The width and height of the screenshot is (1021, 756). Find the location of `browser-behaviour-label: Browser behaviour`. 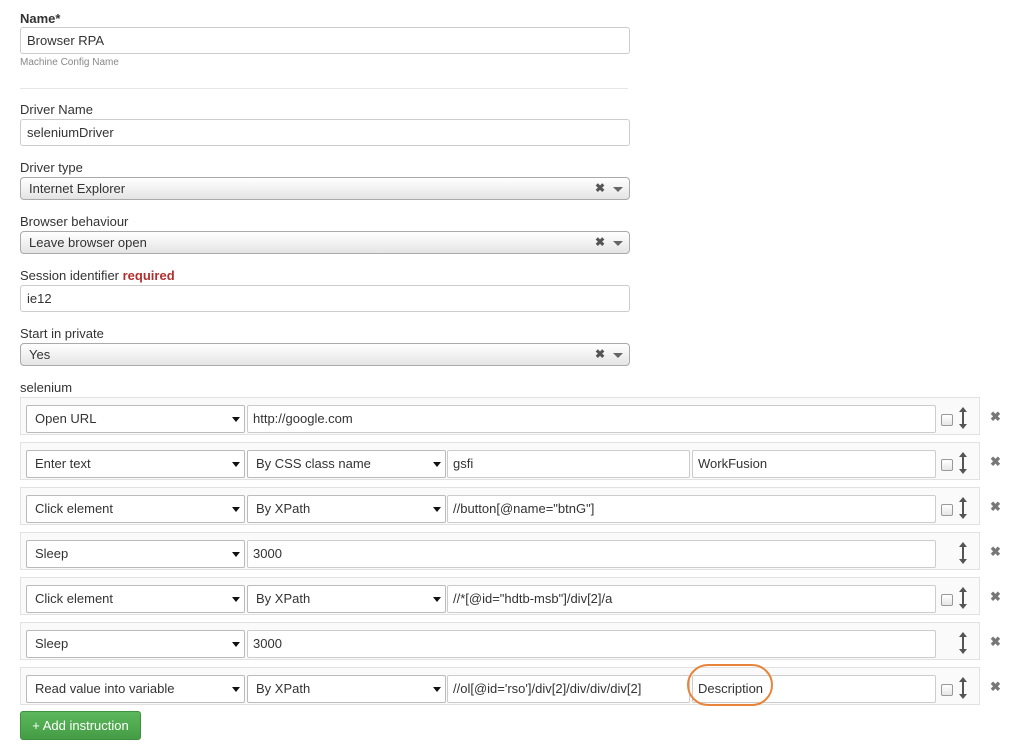

browser-behaviour-label: Browser behaviour is located at coordinates (74, 221).